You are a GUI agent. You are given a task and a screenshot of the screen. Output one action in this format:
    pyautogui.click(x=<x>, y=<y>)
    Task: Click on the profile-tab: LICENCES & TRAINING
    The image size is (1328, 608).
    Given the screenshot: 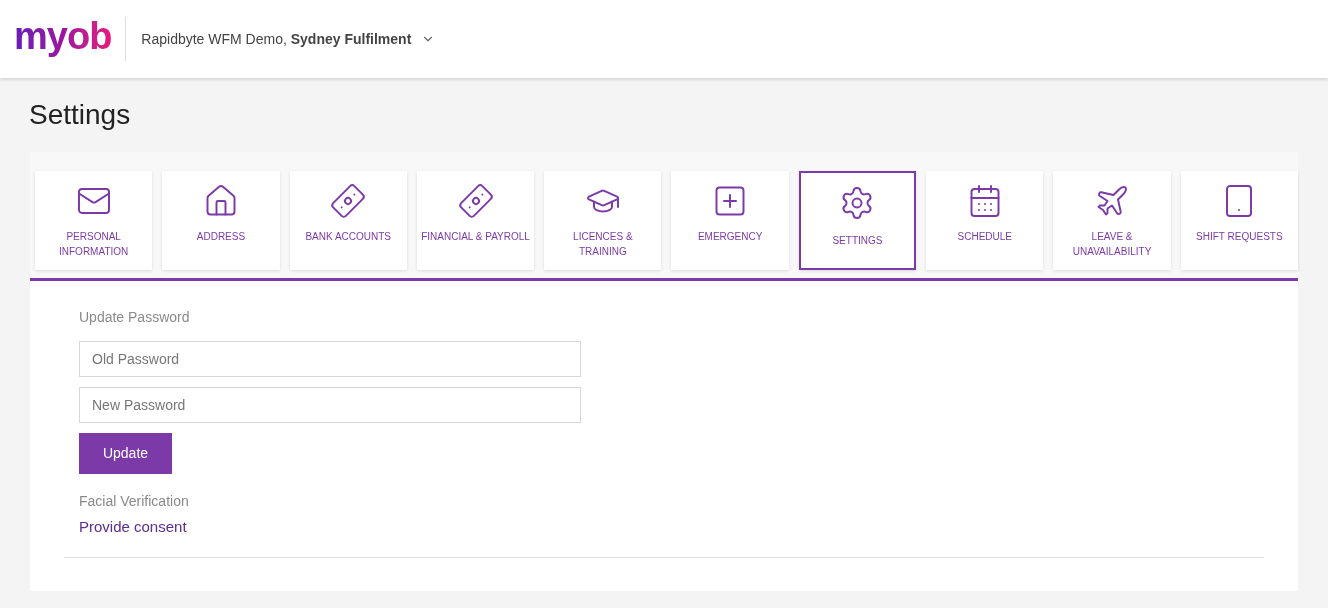 What is the action you would take?
    pyautogui.click(x=603, y=220)
    